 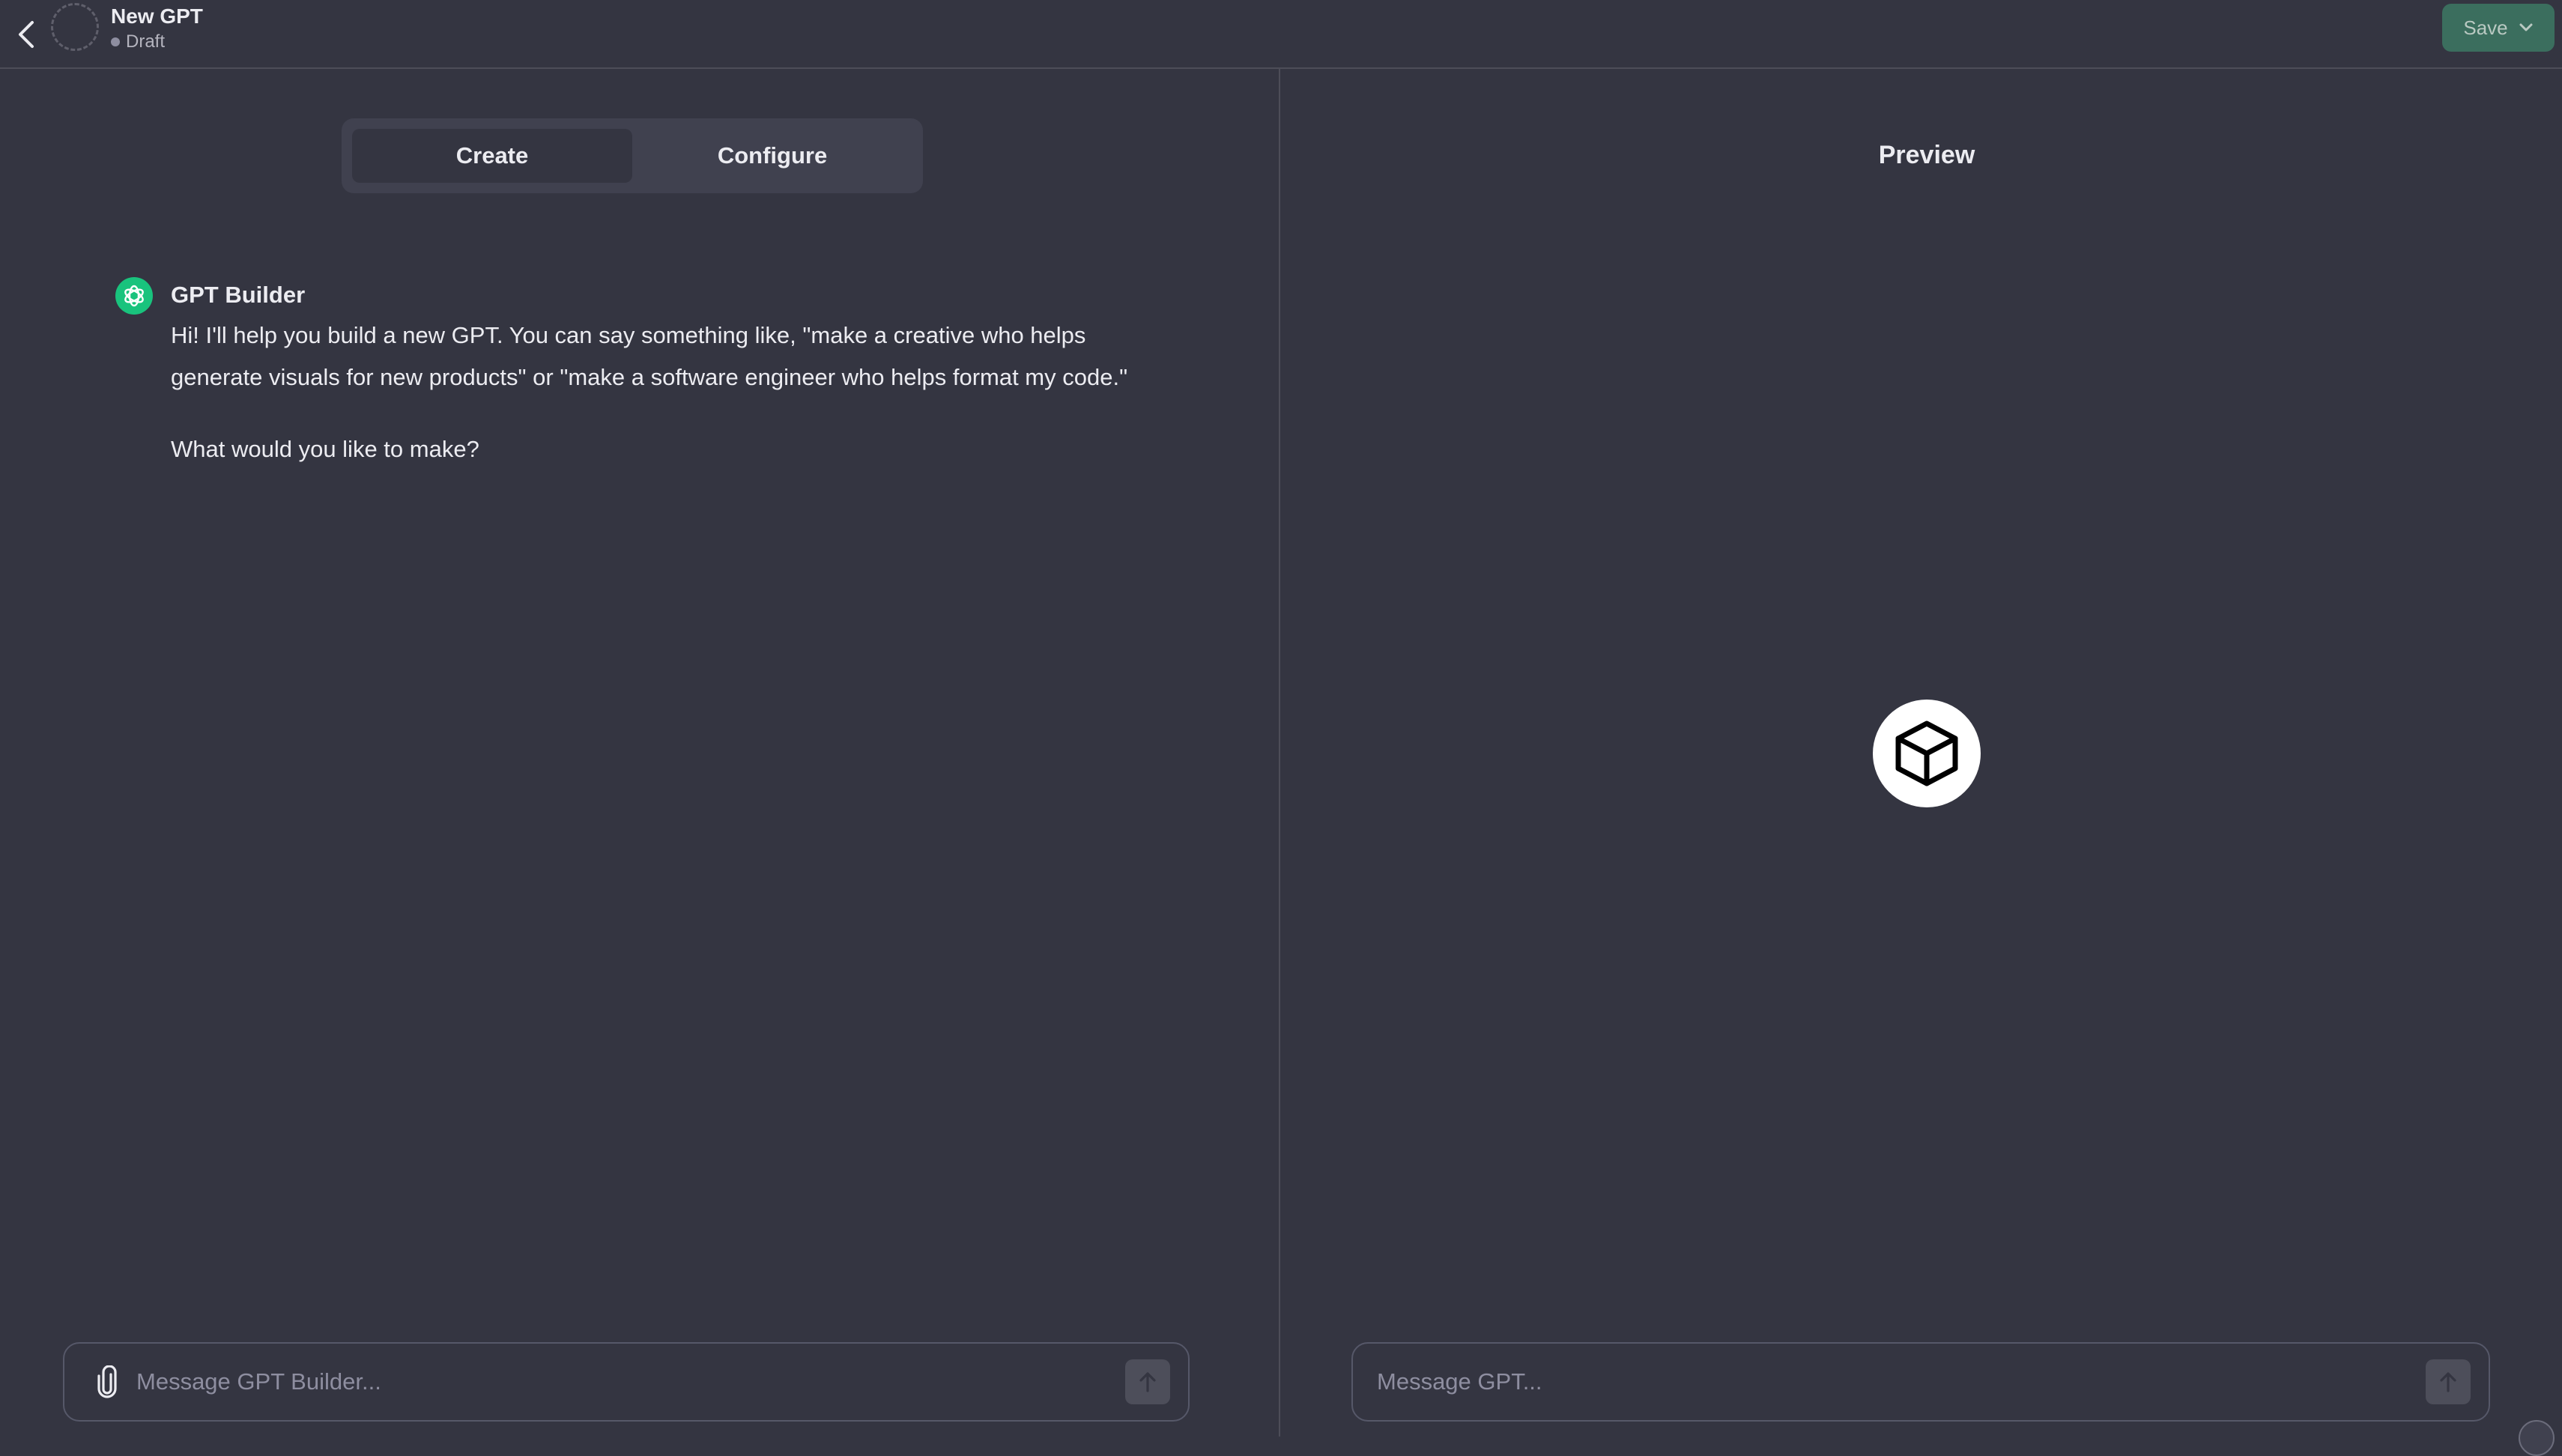 What do you see at coordinates (1281, 34) in the screenshot?
I see `top-bar: New GPT Draft Save` at bounding box center [1281, 34].